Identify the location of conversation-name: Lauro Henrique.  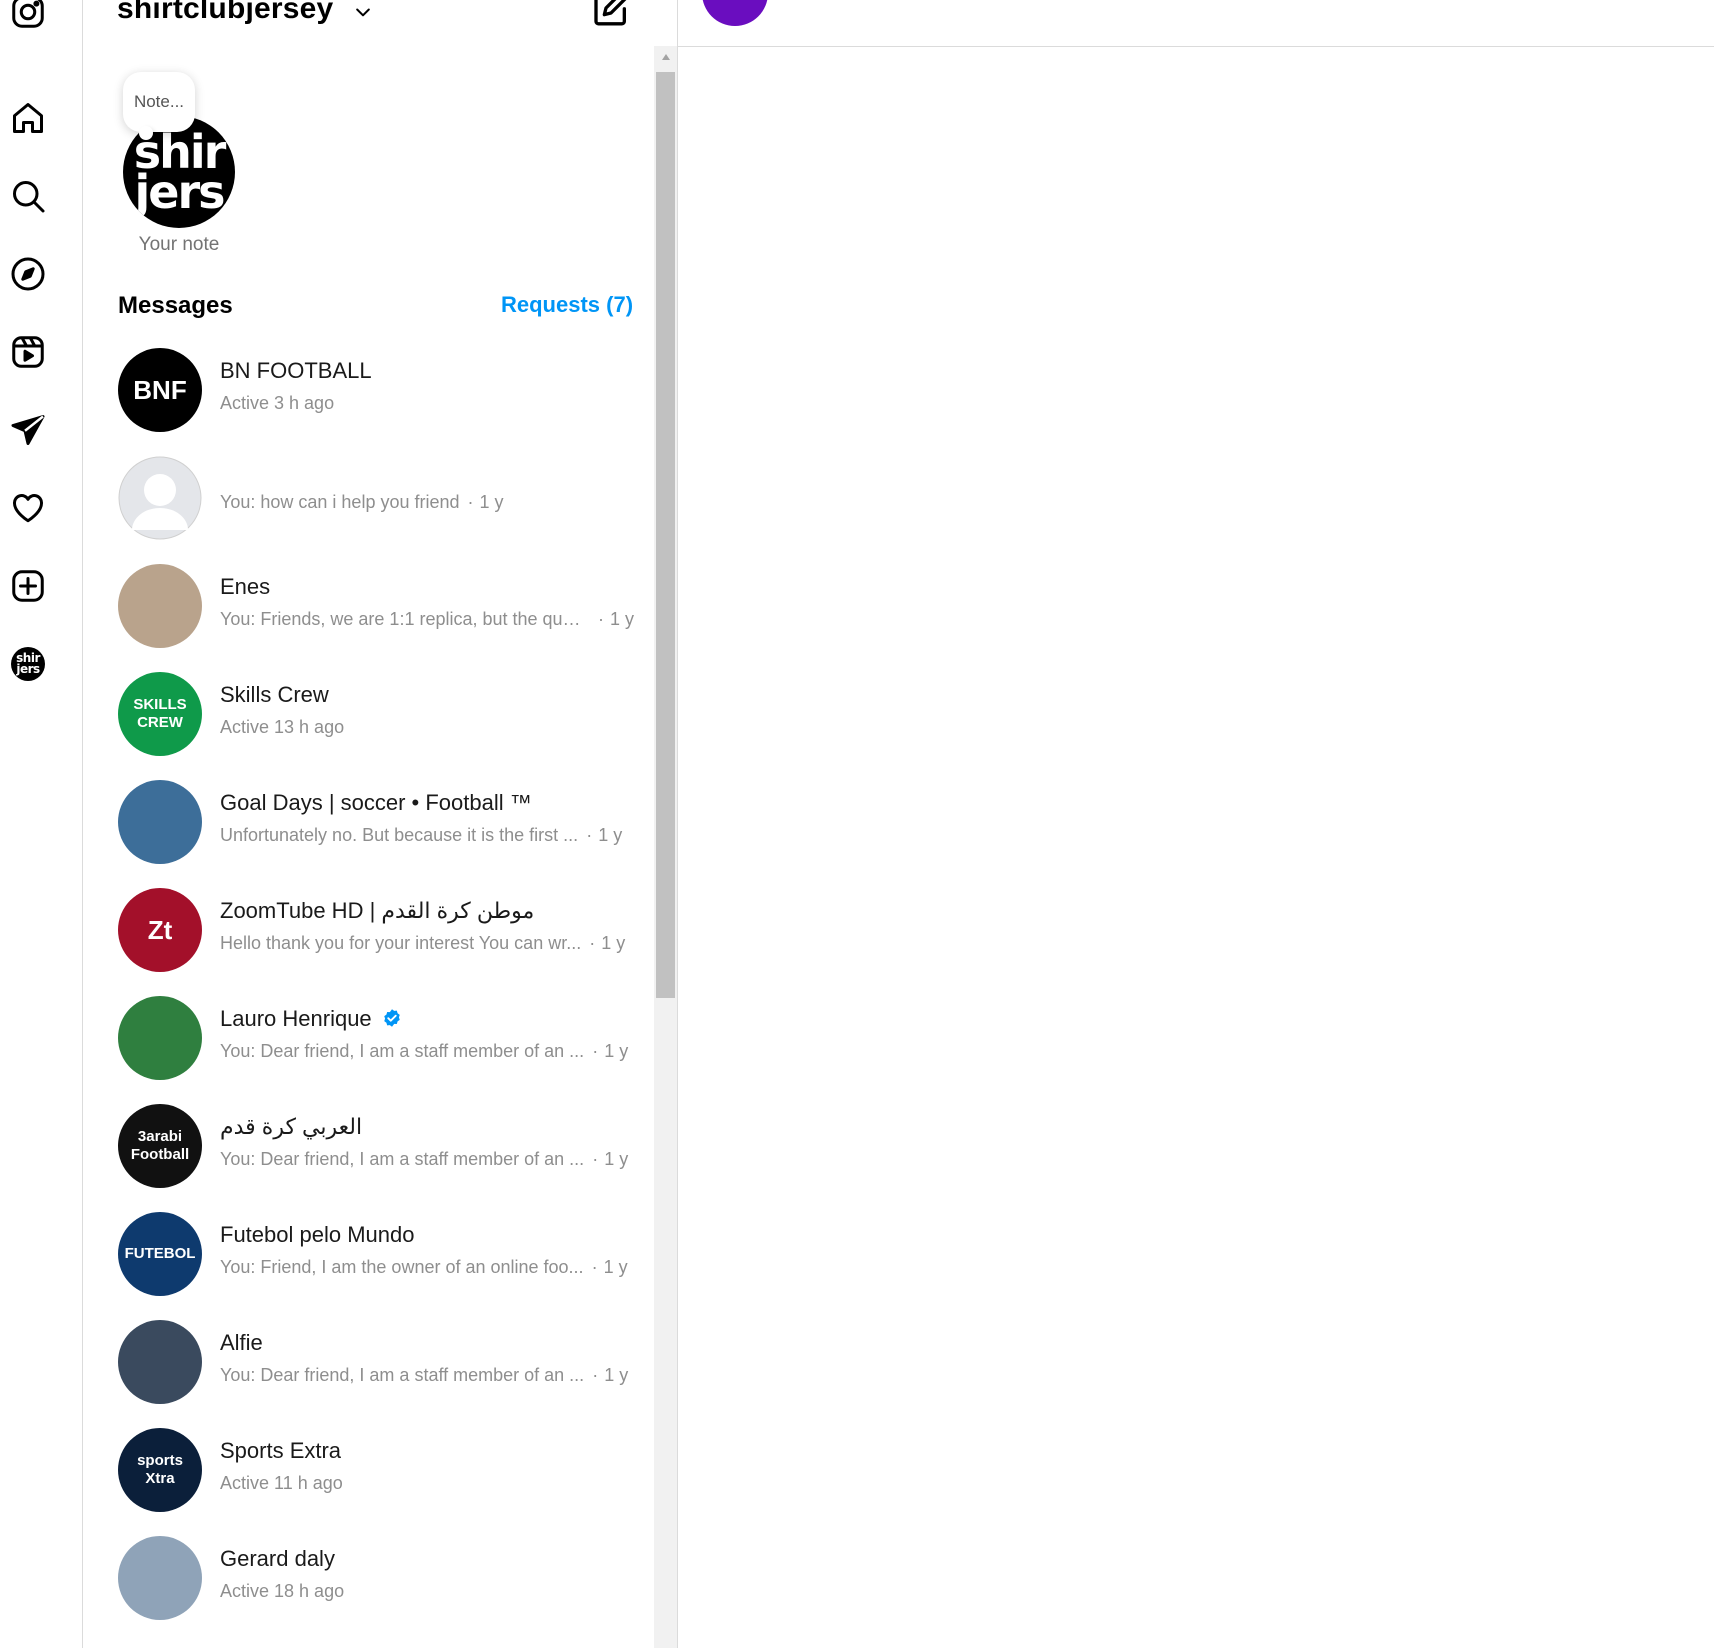
(311, 1019).